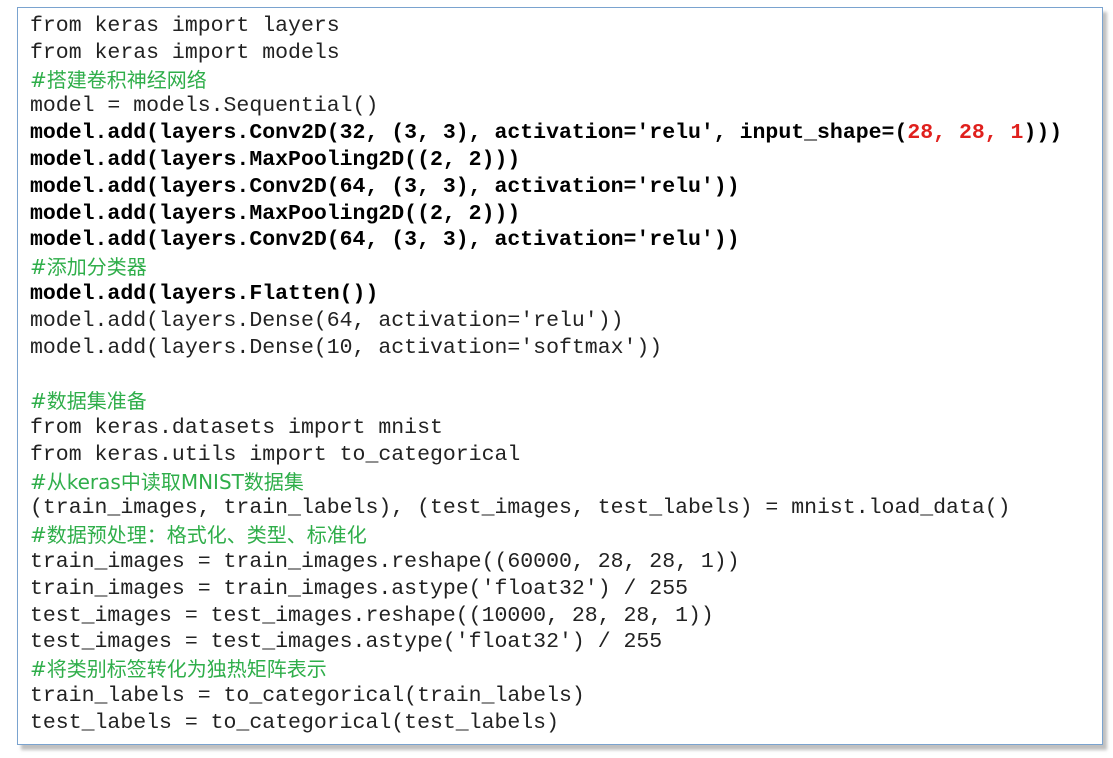 This screenshot has height=758, width=1113. Describe the element at coordinates (1043, 133) in the screenshot. I see `code-text: )))` at that location.